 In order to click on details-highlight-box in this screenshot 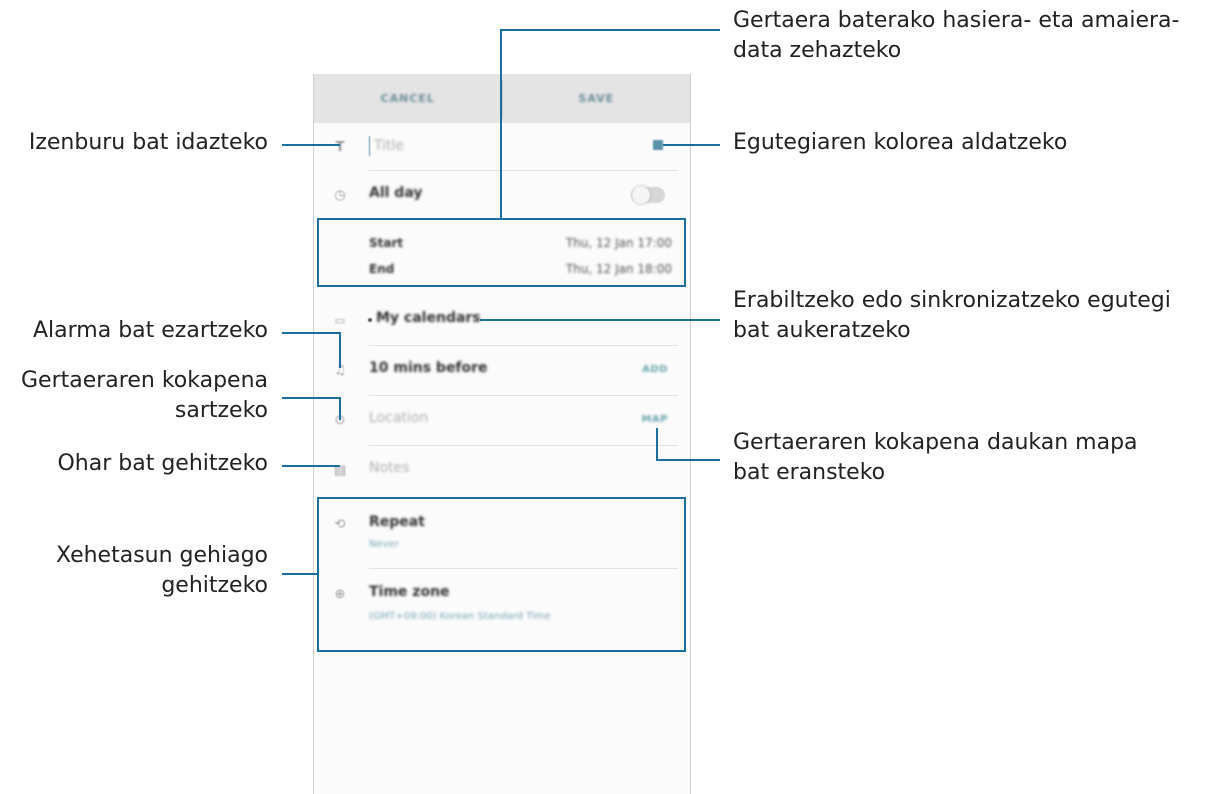, I will do `click(501, 574)`.